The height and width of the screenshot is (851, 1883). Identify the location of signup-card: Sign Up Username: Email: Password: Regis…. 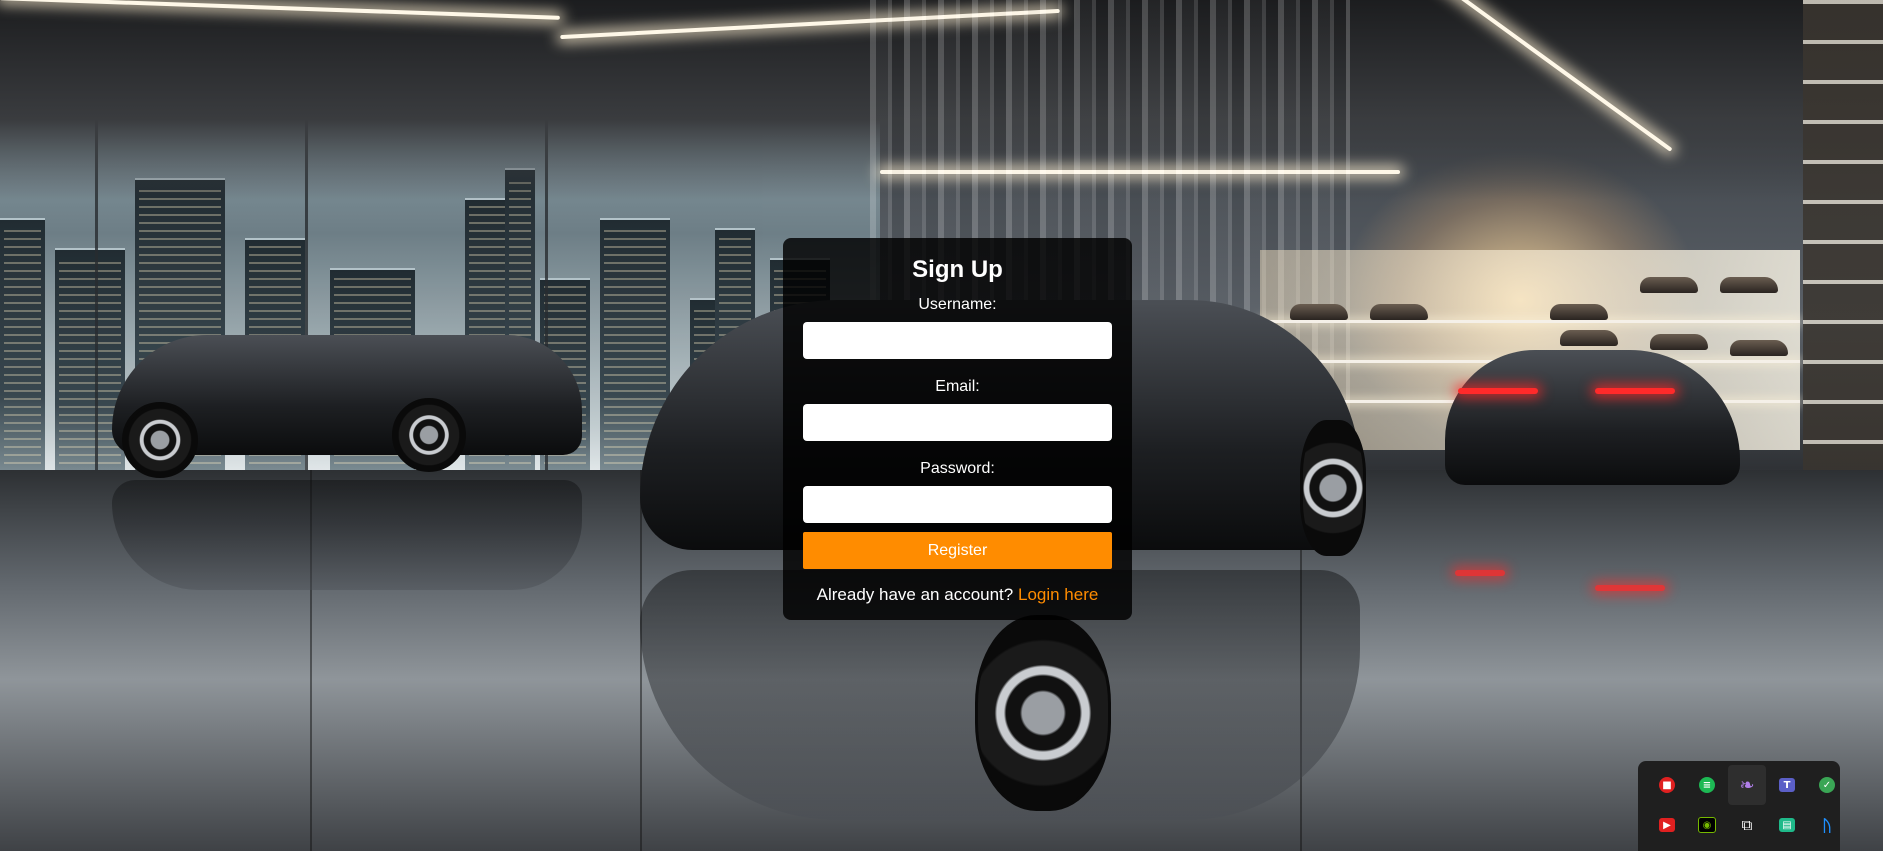
(957, 429).